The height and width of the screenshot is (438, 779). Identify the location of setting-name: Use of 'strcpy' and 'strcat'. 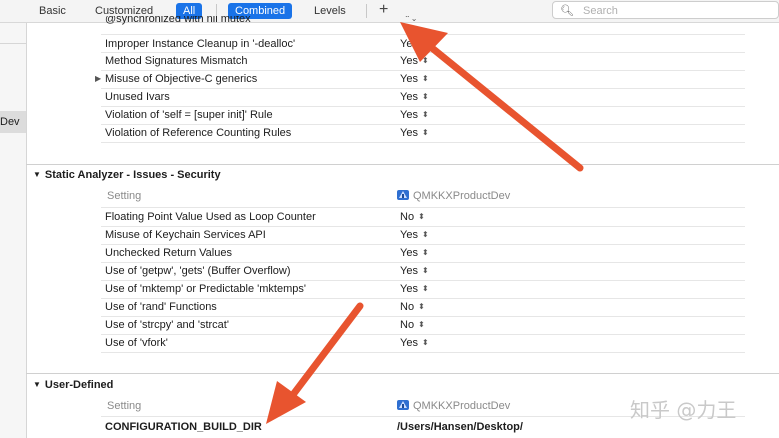
(167, 325).